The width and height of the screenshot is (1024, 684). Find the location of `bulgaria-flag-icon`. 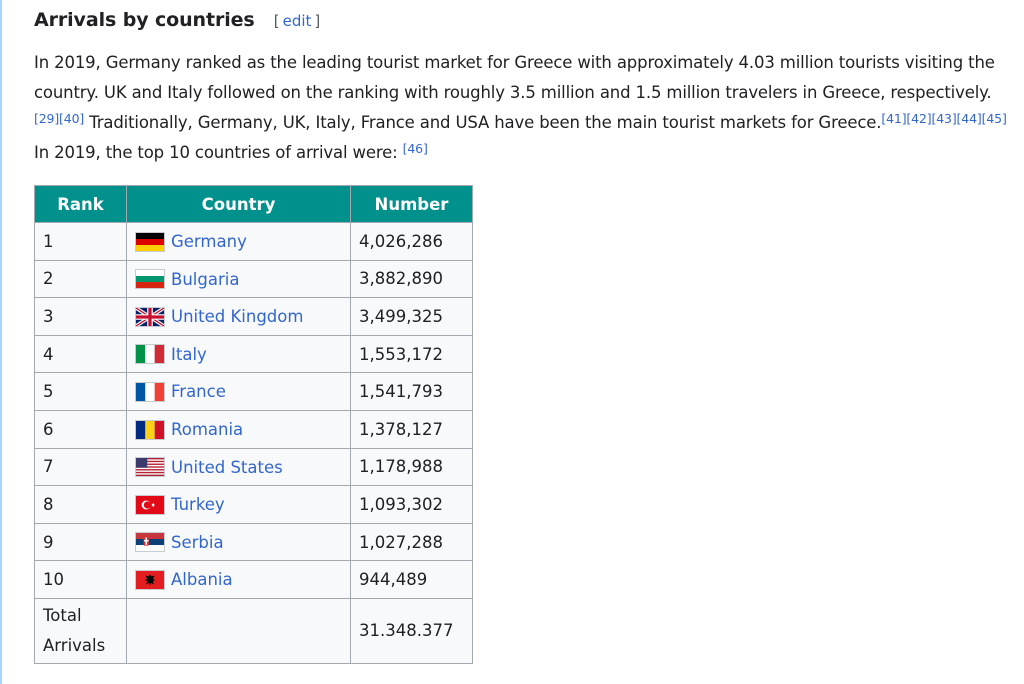

bulgaria-flag-icon is located at coordinates (150, 279).